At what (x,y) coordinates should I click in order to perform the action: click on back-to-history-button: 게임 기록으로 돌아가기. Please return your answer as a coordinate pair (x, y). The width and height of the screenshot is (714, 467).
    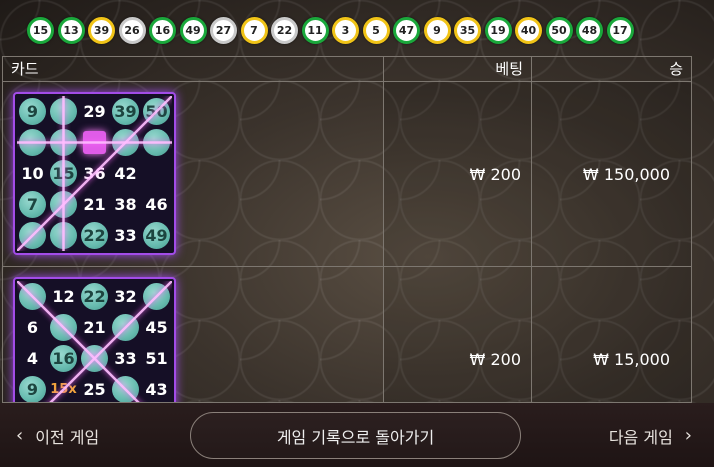
    Looking at the image, I should click on (355, 435).